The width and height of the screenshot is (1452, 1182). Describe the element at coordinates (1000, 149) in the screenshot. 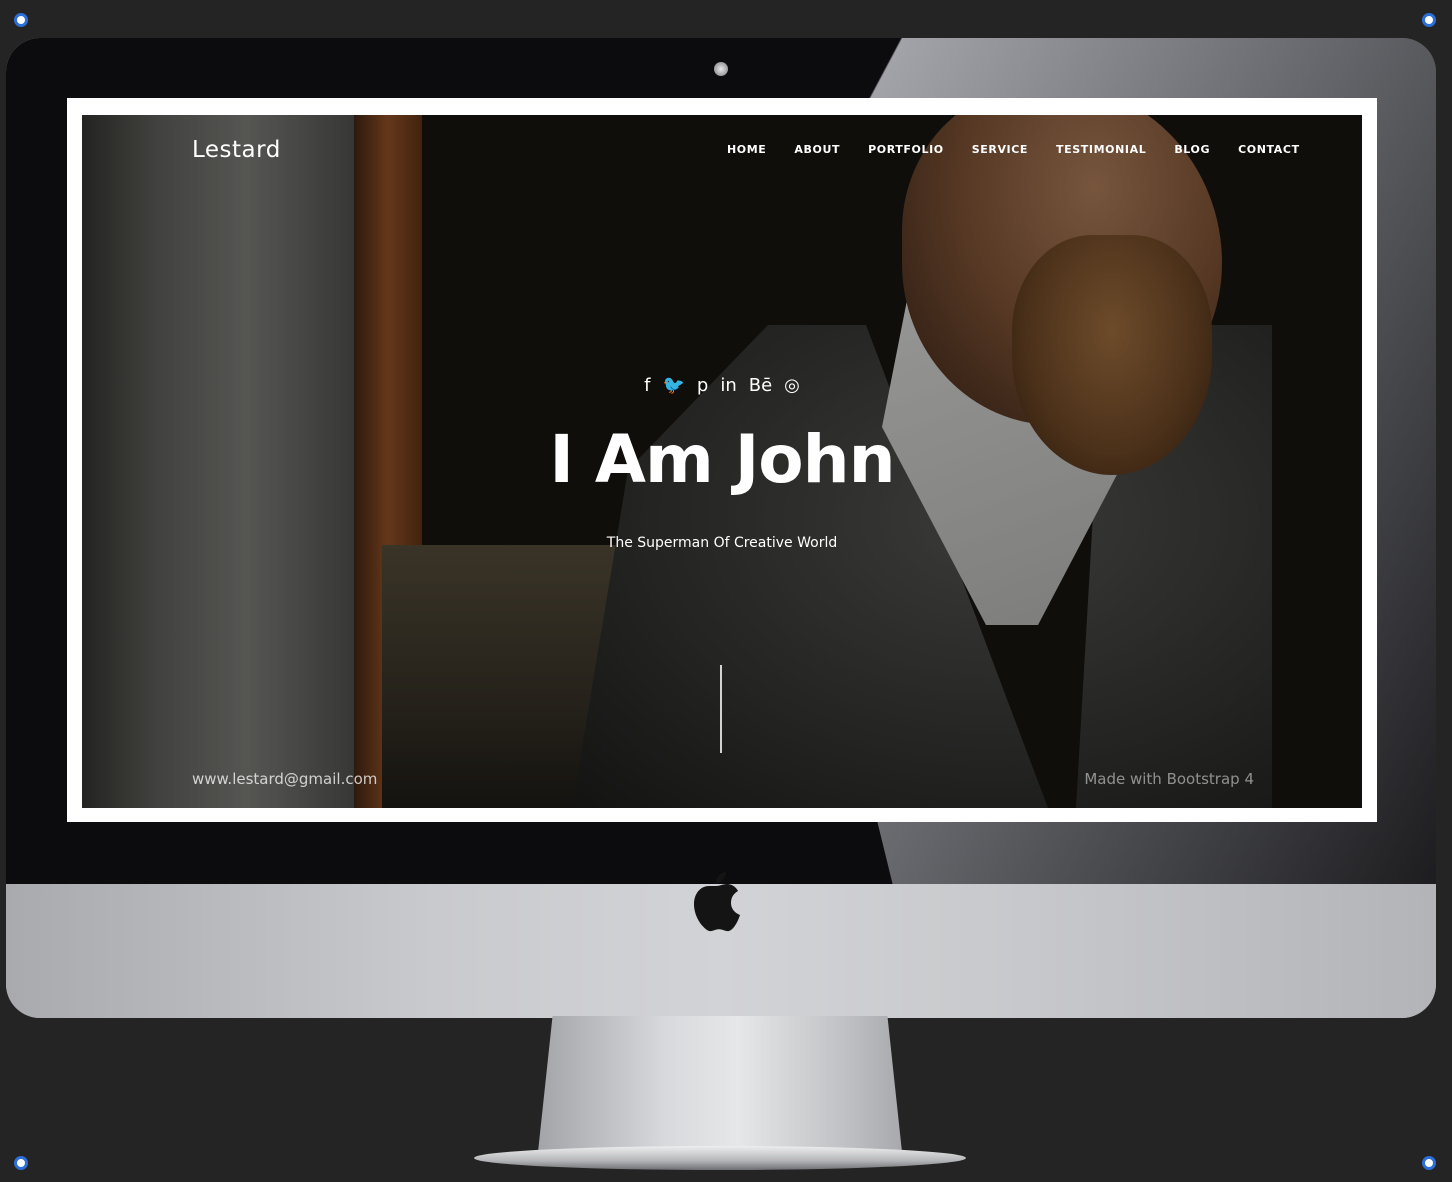

I see `nav-service: SERVICE` at that location.